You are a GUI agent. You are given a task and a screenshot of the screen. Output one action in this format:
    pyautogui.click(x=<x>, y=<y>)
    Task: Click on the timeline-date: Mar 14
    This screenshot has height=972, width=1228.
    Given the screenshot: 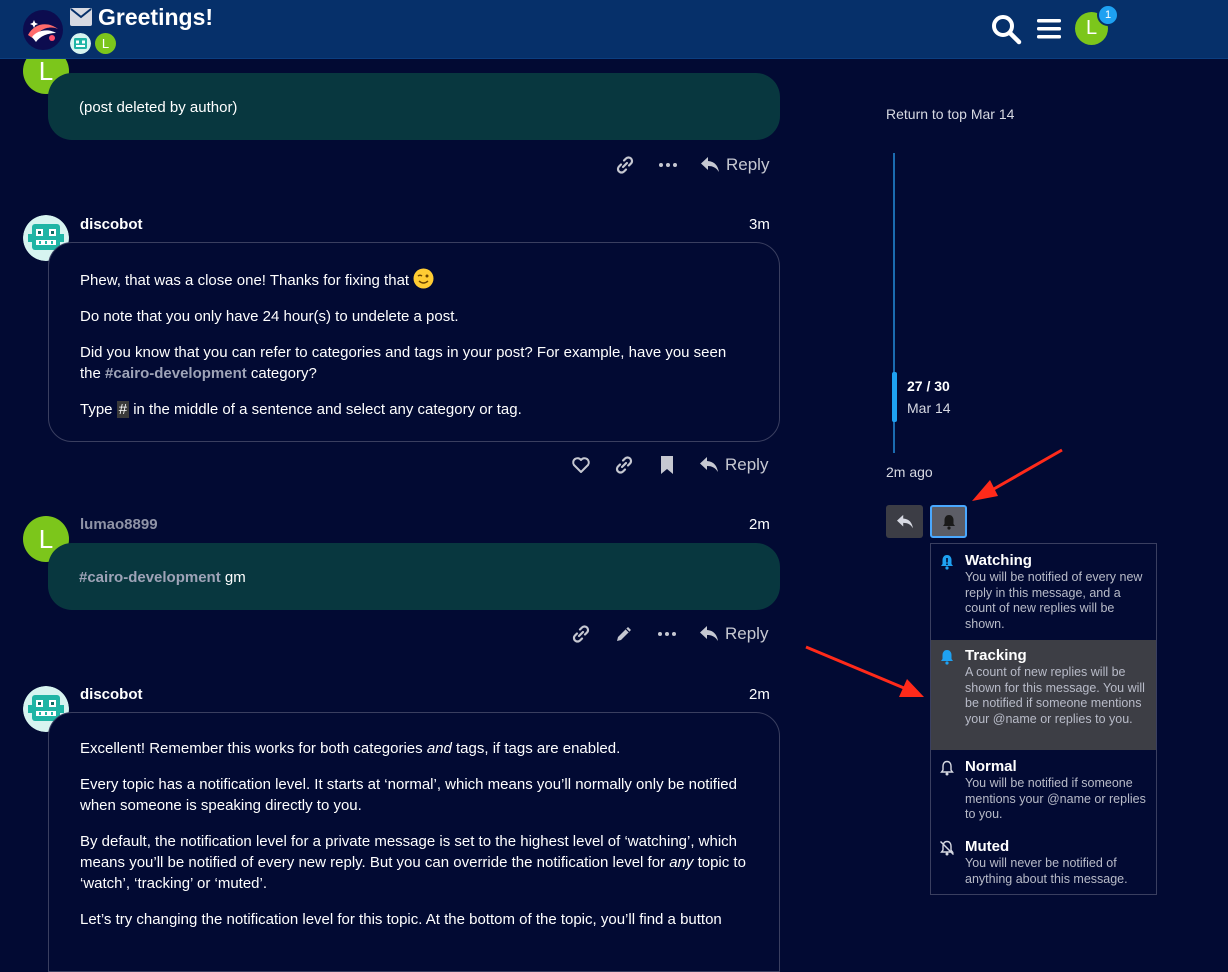 What is the action you would take?
    pyautogui.click(x=929, y=408)
    